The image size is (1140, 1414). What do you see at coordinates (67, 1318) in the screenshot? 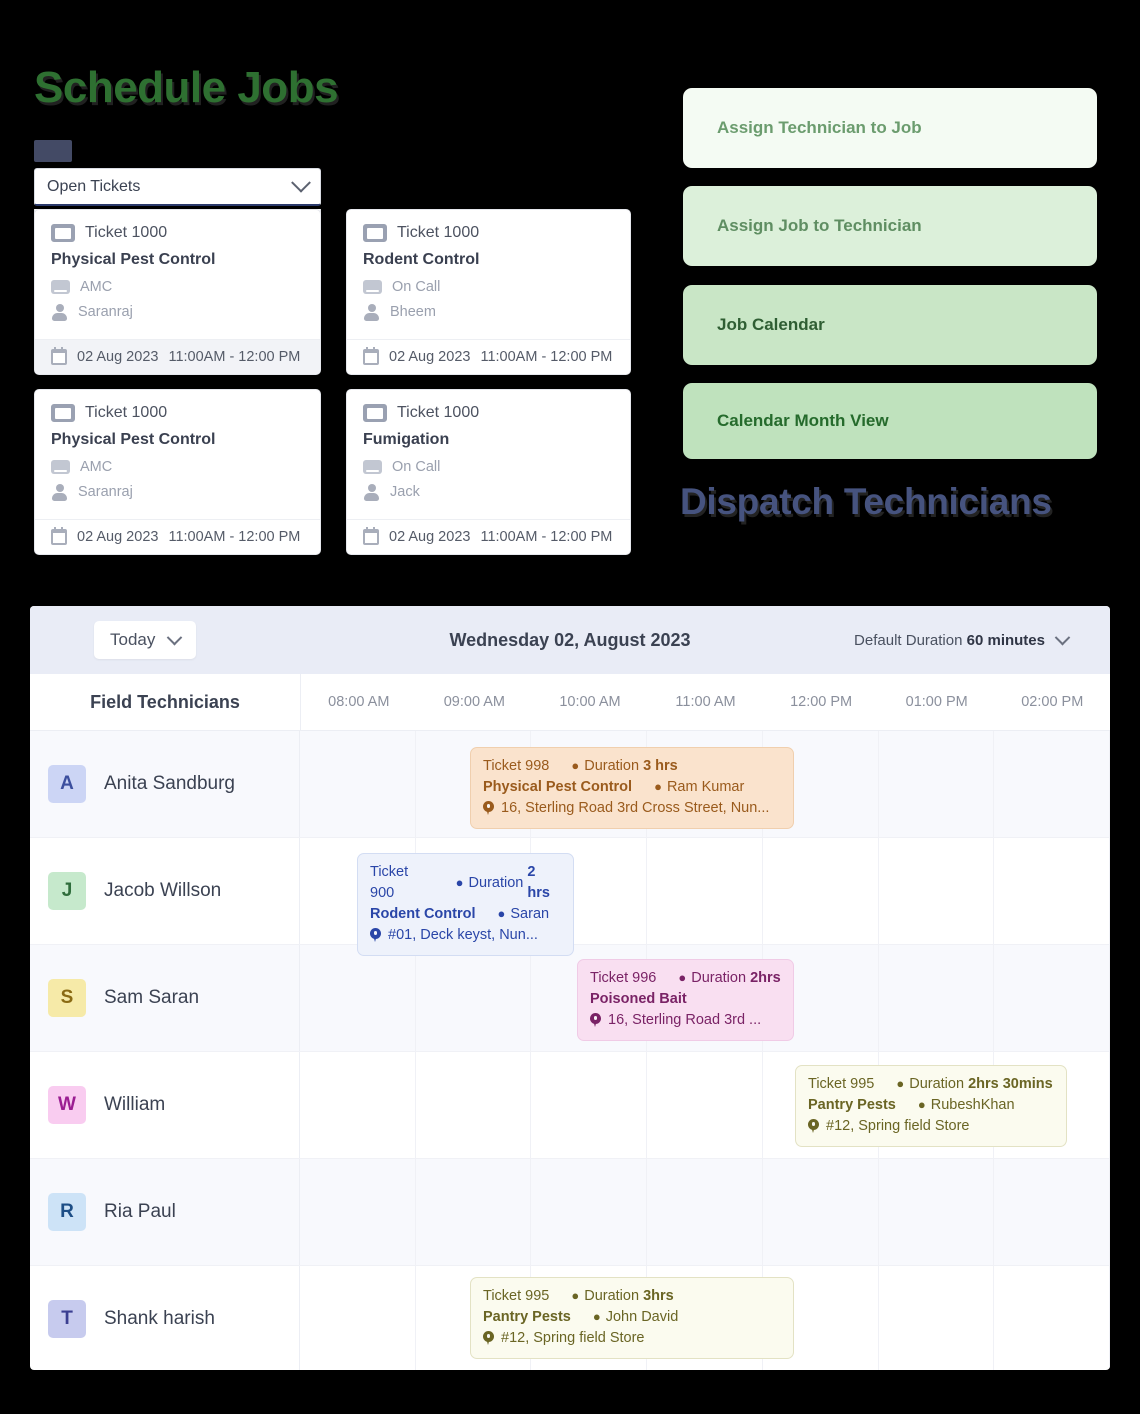
I see `avatar-initial: T` at bounding box center [67, 1318].